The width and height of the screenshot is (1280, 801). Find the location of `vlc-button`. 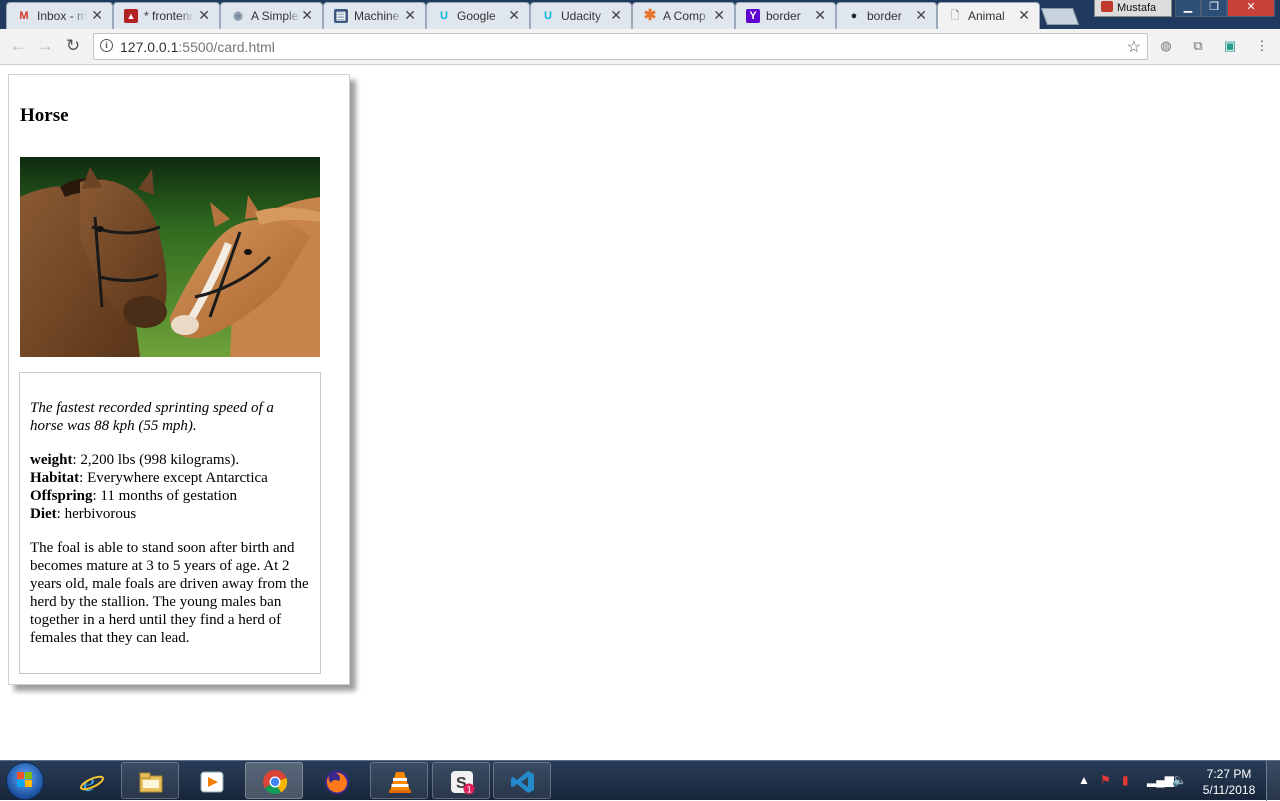

vlc-button is located at coordinates (399, 780).